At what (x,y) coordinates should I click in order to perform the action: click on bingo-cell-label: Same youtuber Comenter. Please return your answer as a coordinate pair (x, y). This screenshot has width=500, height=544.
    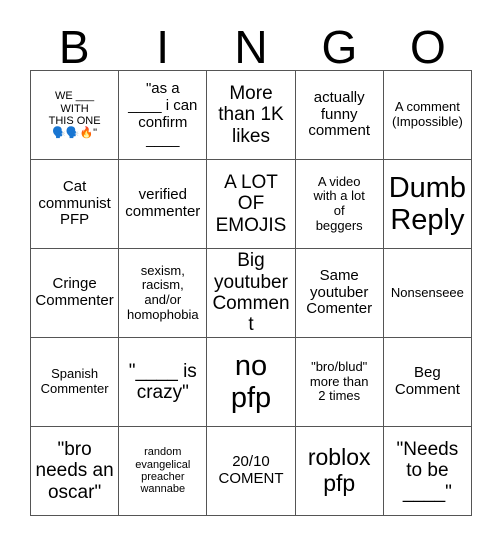
    Looking at the image, I should click on (339, 292).